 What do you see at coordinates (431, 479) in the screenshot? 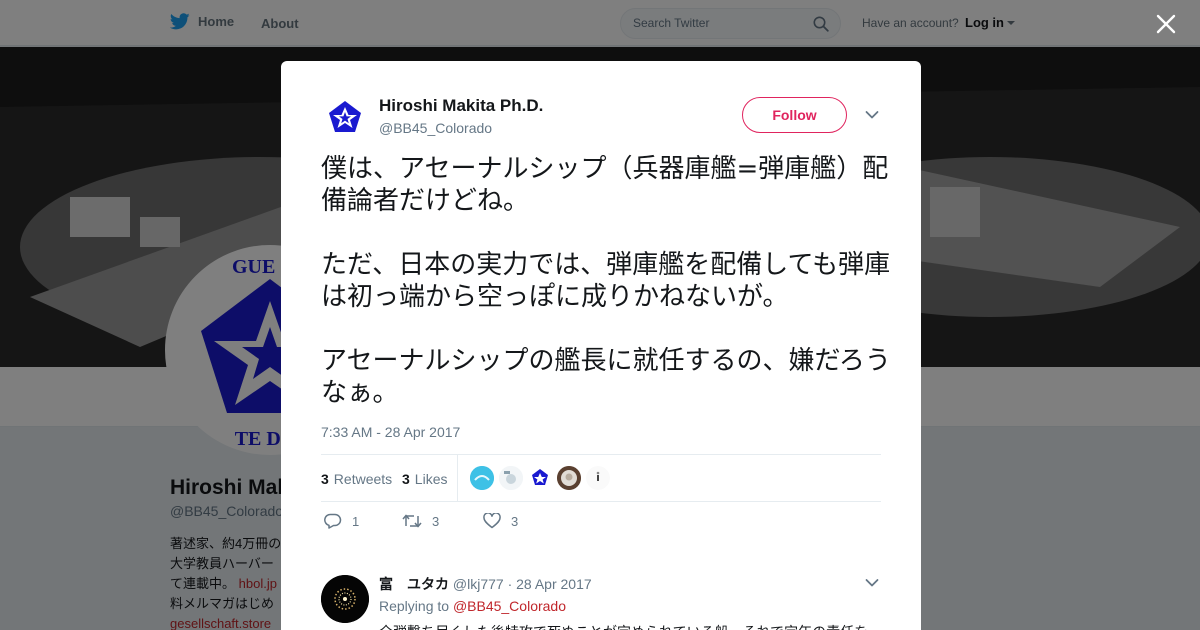
I see `likes-label: Likes` at bounding box center [431, 479].